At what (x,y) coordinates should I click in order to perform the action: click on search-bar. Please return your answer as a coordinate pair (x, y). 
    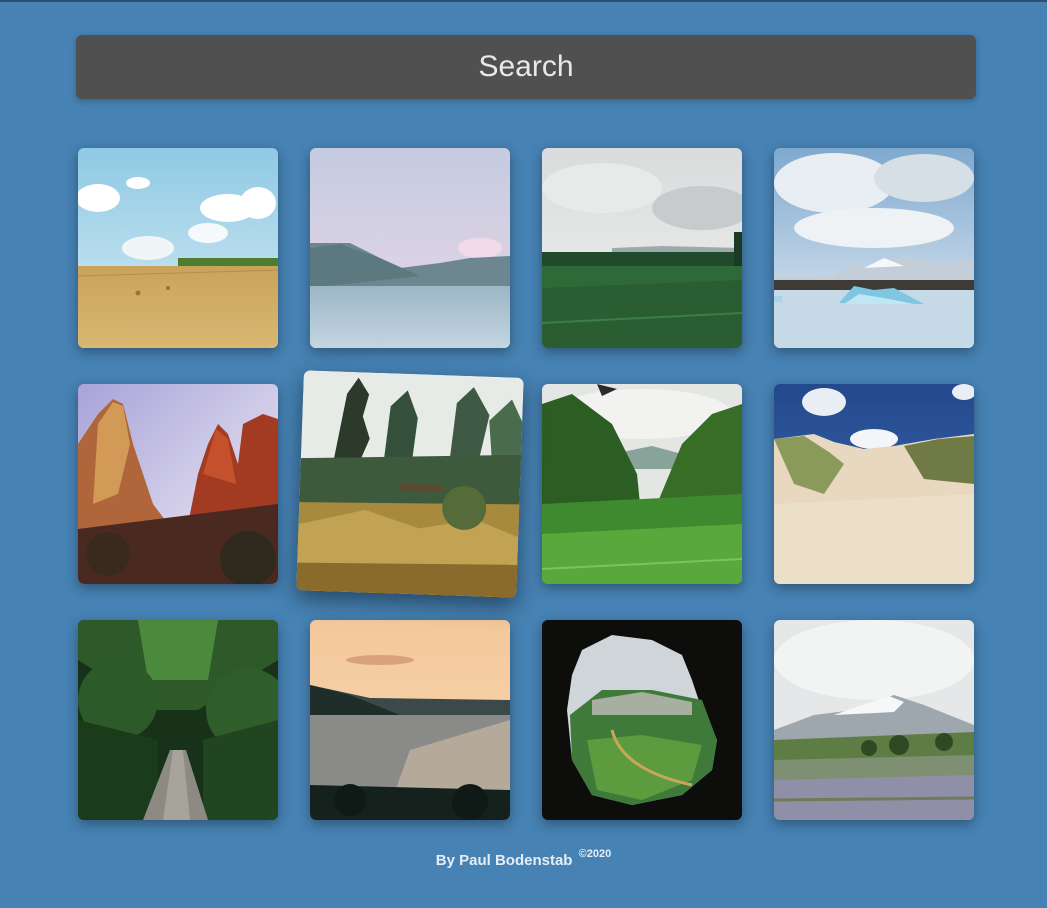
    Looking at the image, I should click on (526, 67).